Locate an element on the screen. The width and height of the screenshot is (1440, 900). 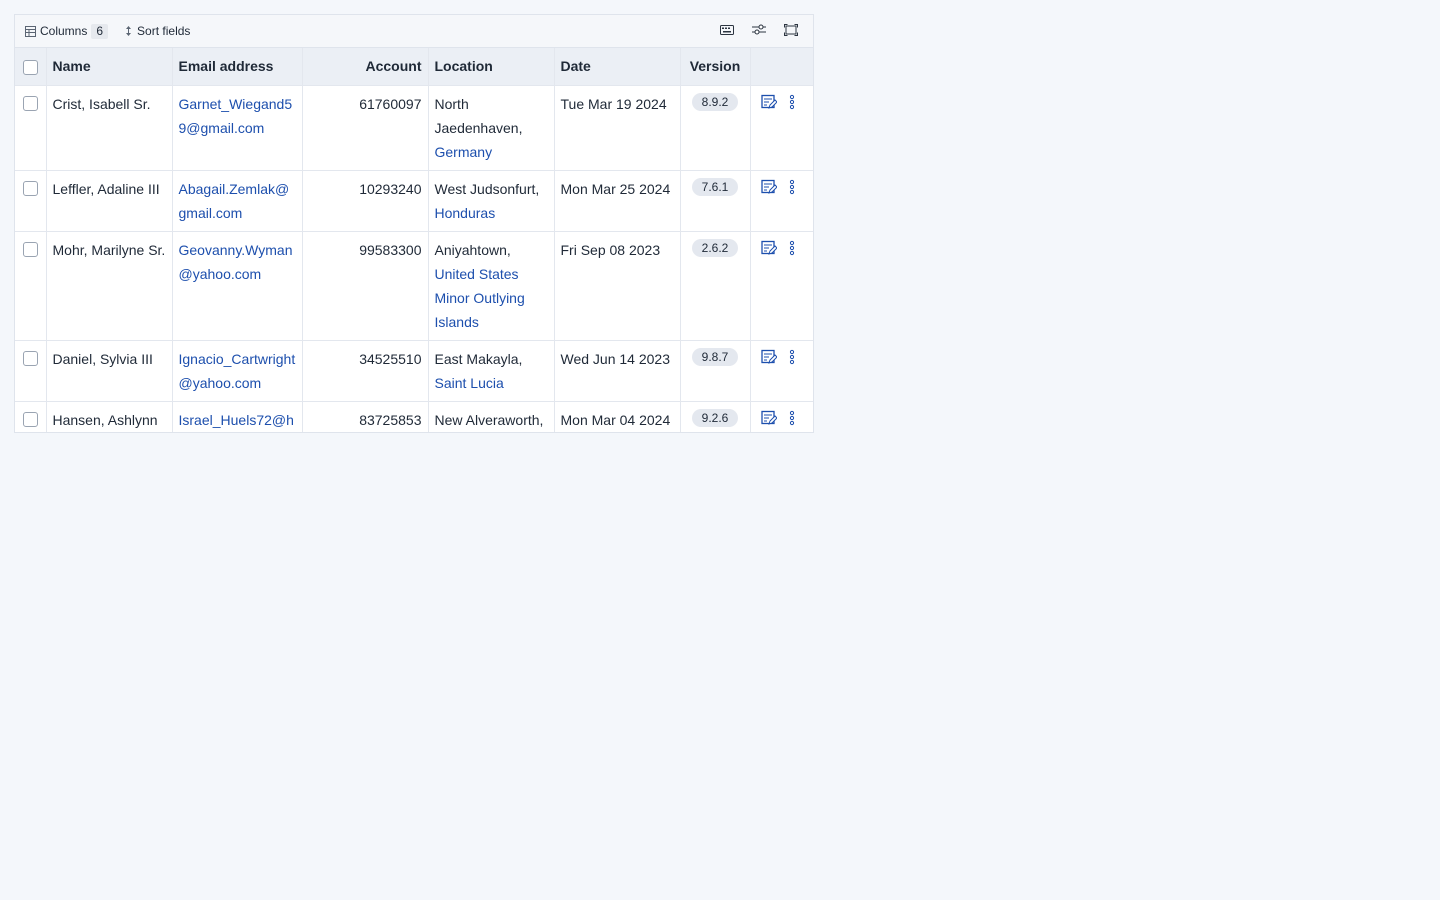
fullscreen-icon is located at coordinates (791, 31).